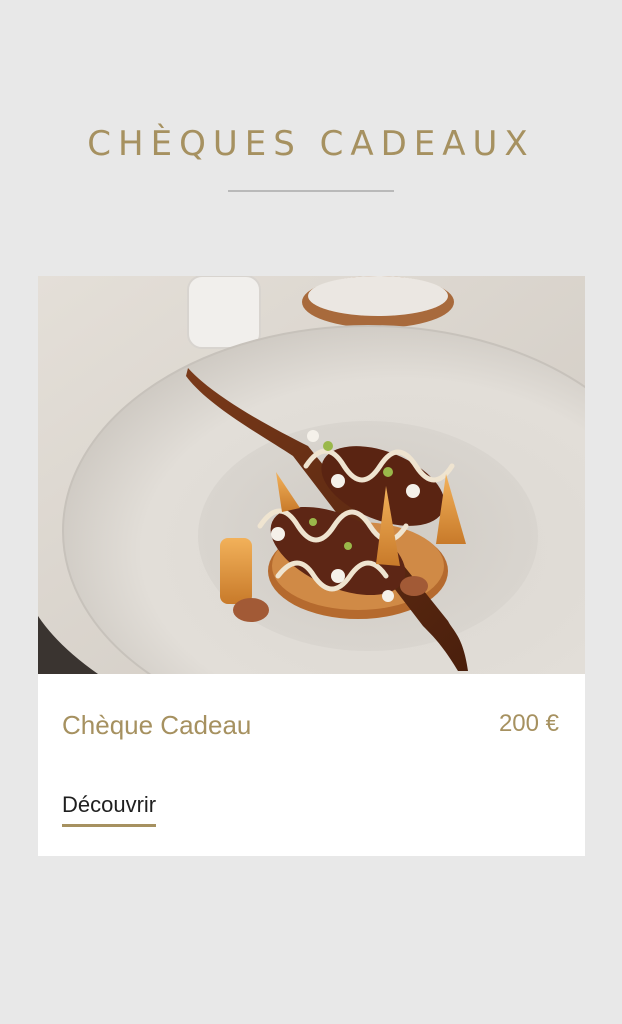 This screenshot has width=622, height=1024. I want to click on product-price: 200 €, so click(528, 723).